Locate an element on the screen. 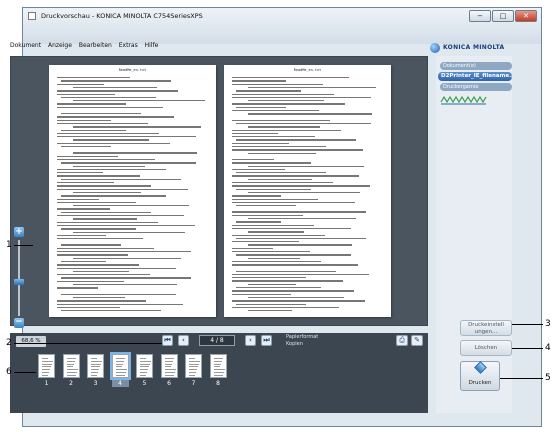  zoom-in-button: + is located at coordinates (19, 232).